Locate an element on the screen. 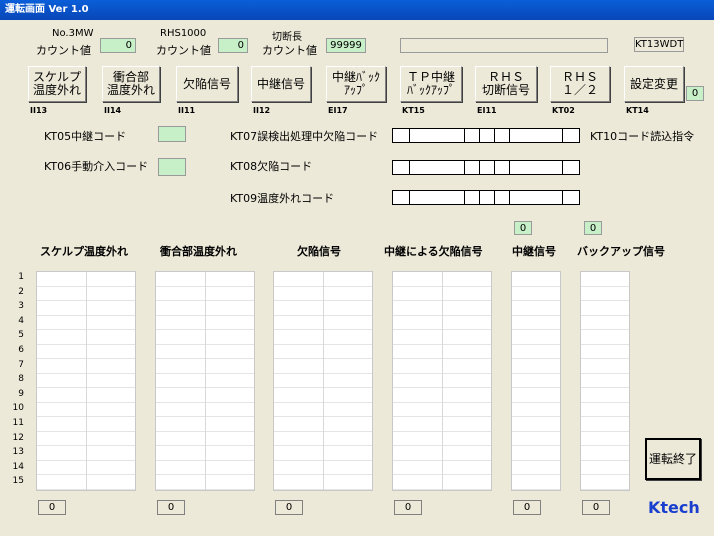 The height and width of the screenshot is (536, 714). row-number: 6 is located at coordinates (21, 350).